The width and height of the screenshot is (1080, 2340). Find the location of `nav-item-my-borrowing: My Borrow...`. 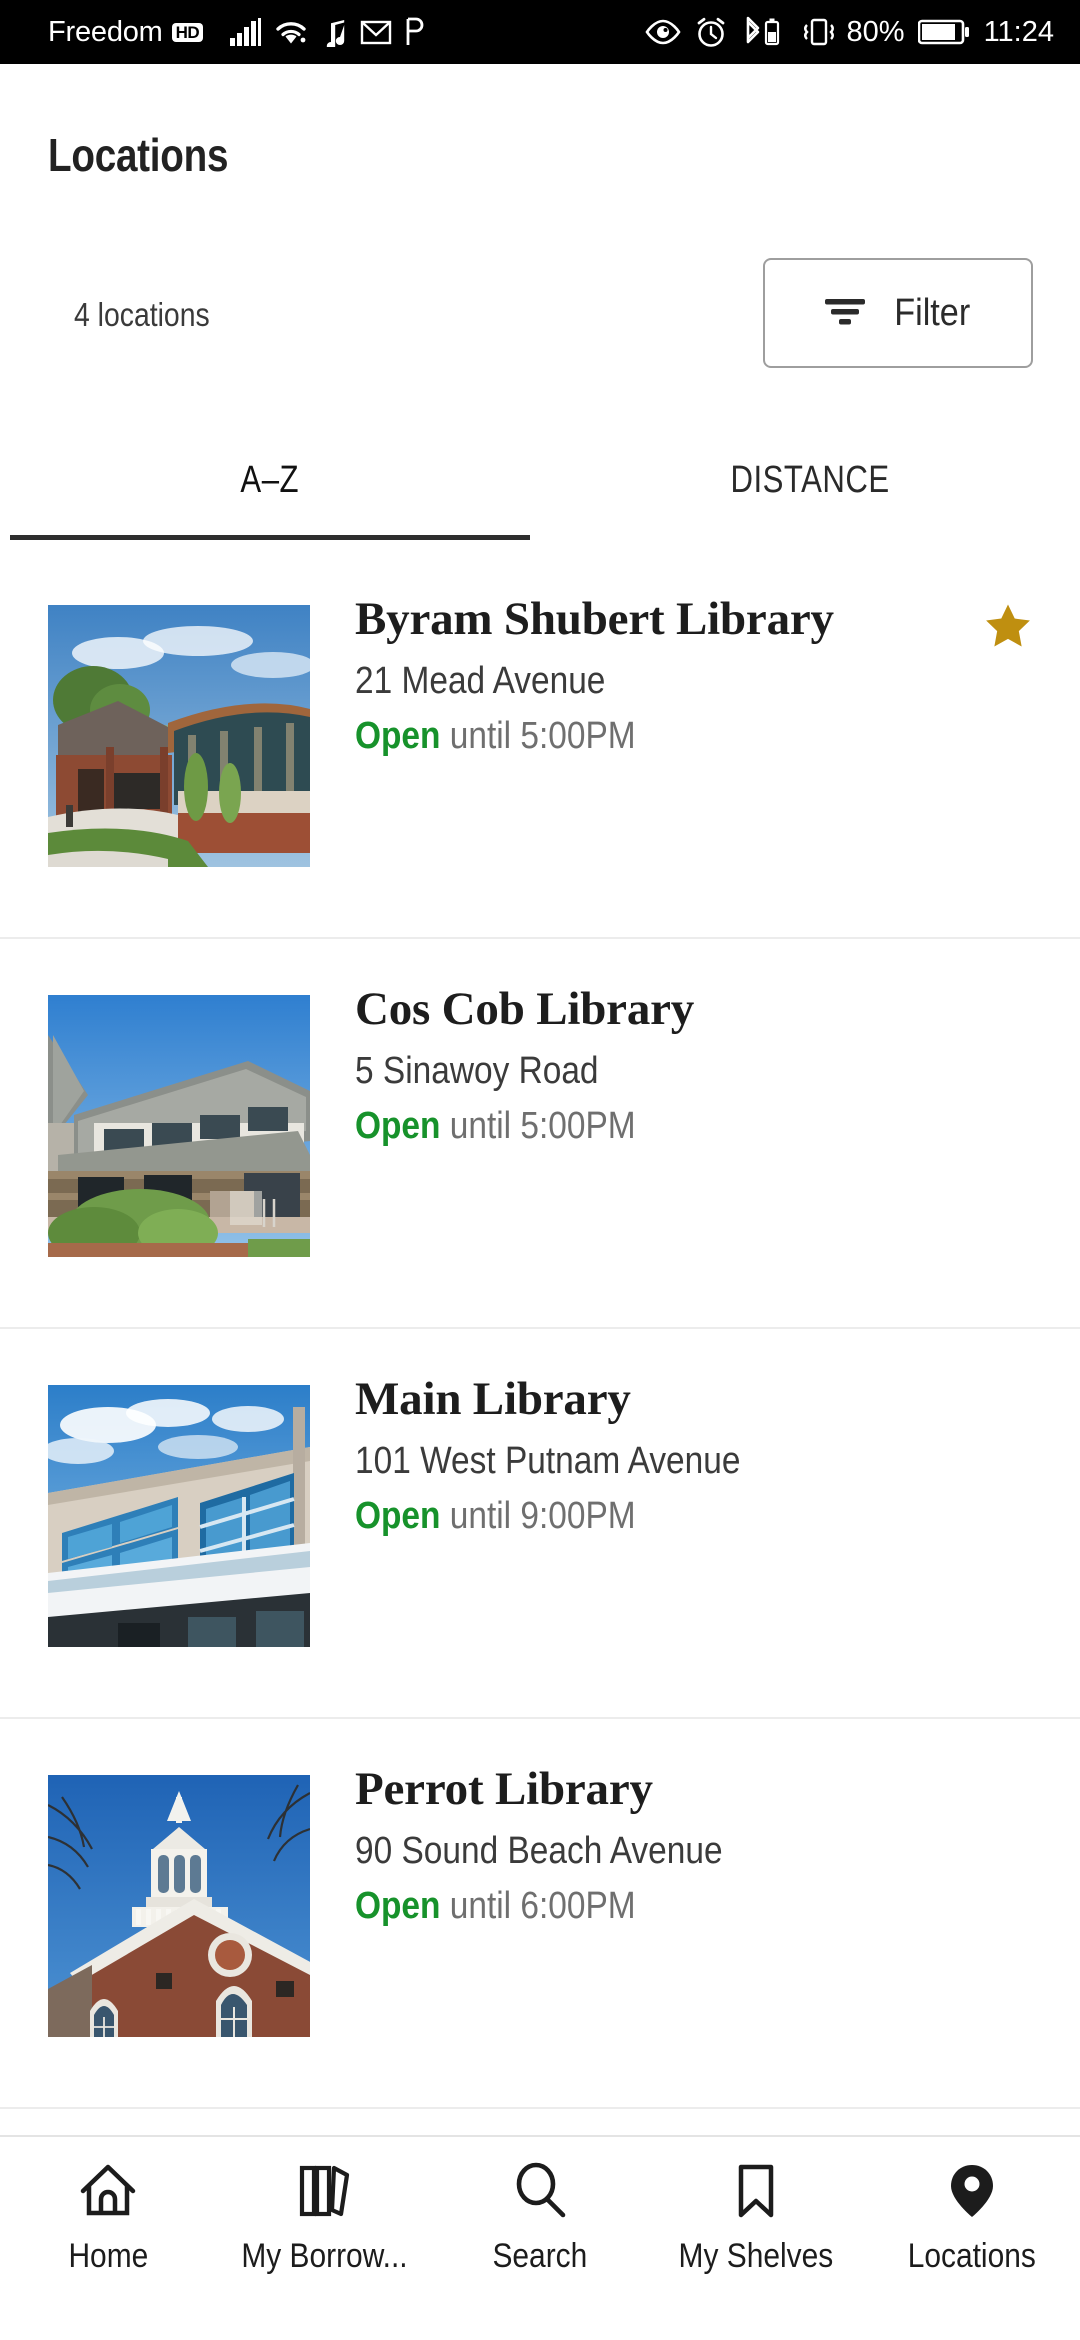

nav-item-my-borrowing: My Borrow... is located at coordinates (324, 2217).